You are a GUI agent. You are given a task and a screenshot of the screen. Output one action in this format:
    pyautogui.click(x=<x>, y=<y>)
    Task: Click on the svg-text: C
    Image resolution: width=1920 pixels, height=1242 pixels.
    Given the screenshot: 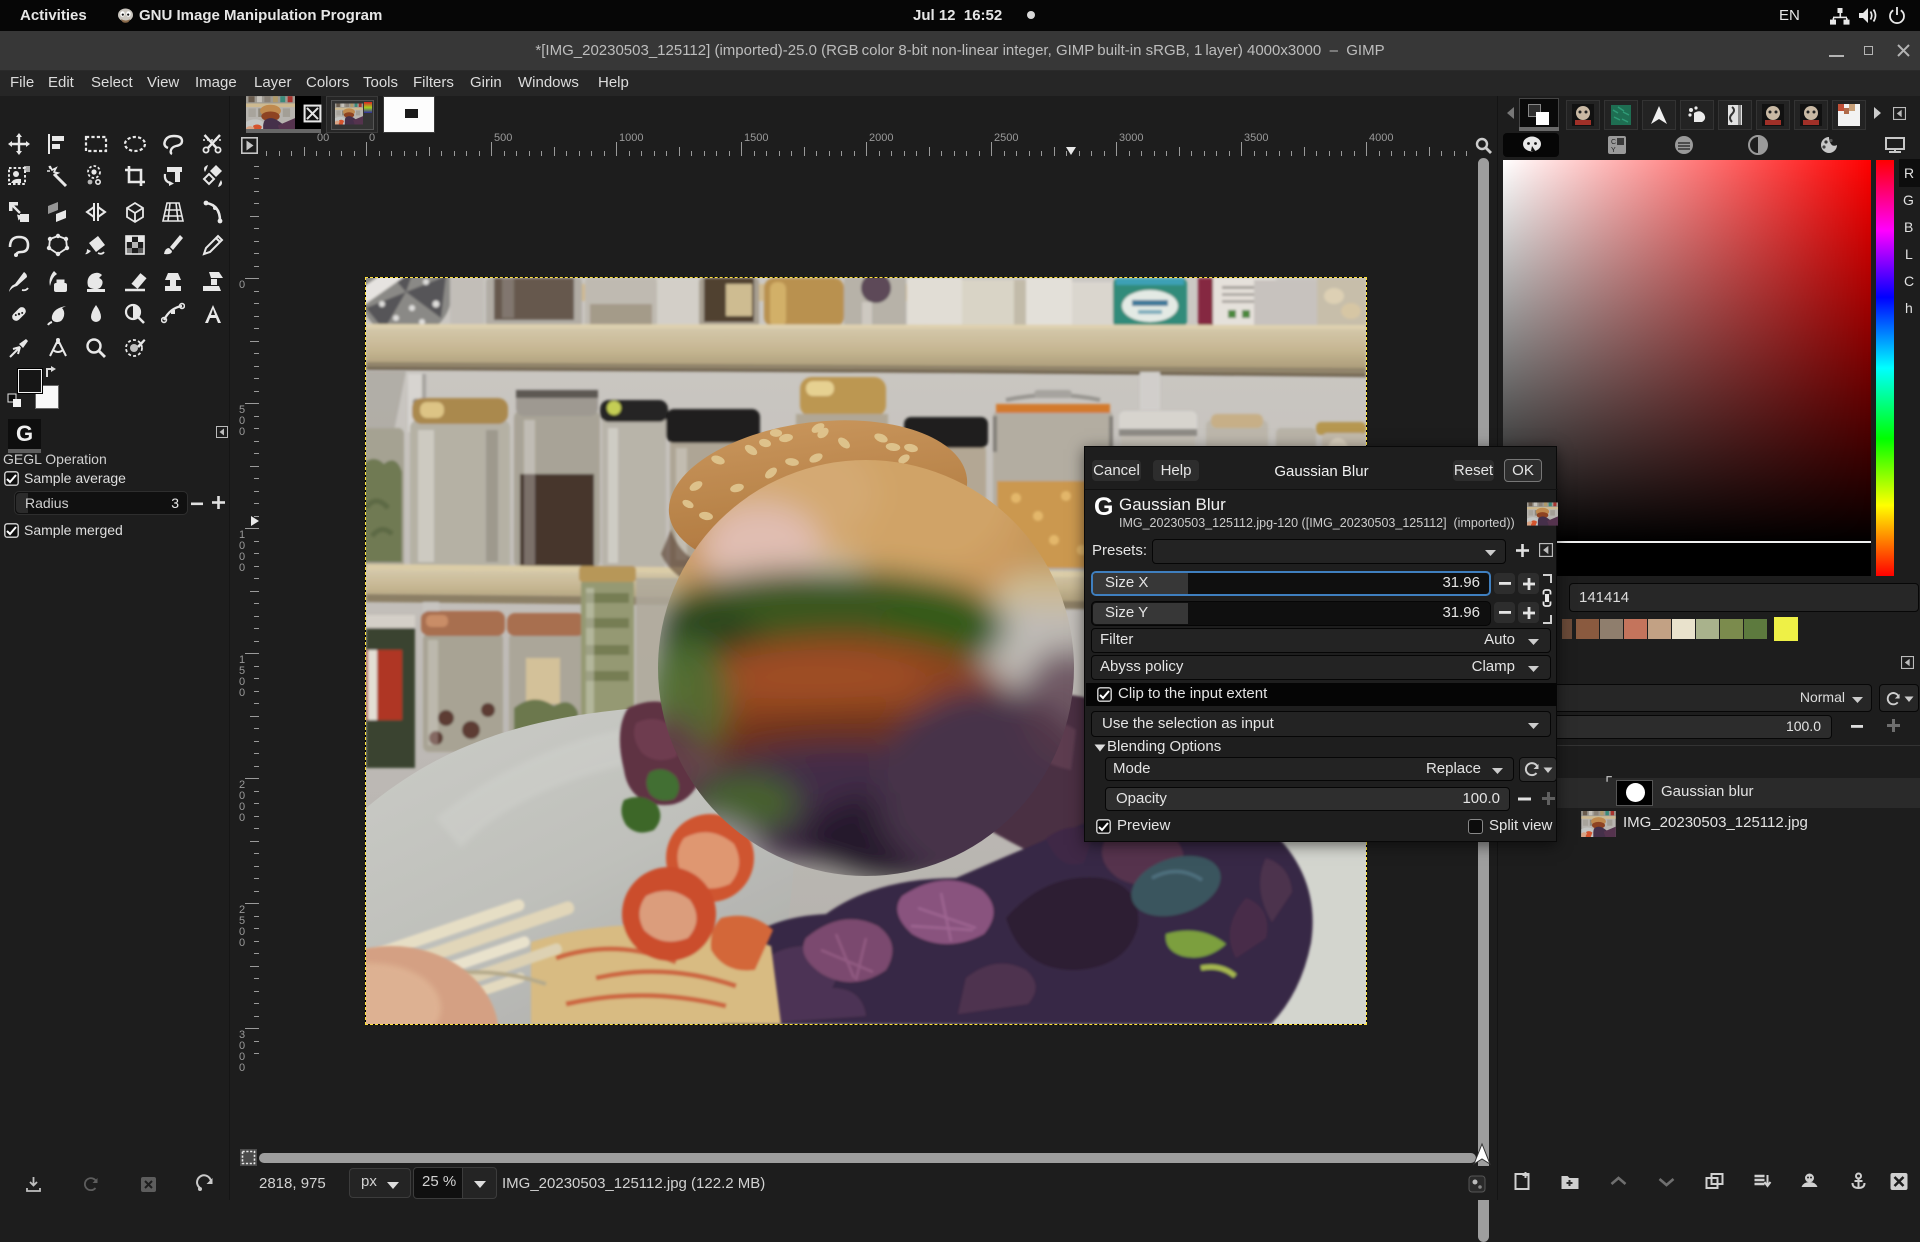 What is the action you would take?
    pyautogui.click(x=1613, y=142)
    